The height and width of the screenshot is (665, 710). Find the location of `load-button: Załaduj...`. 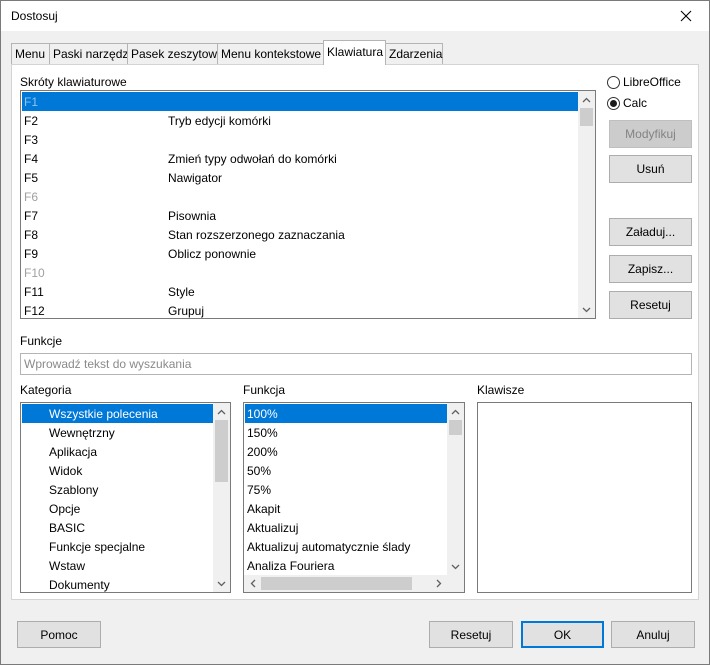

load-button: Załaduj... is located at coordinates (650, 232).